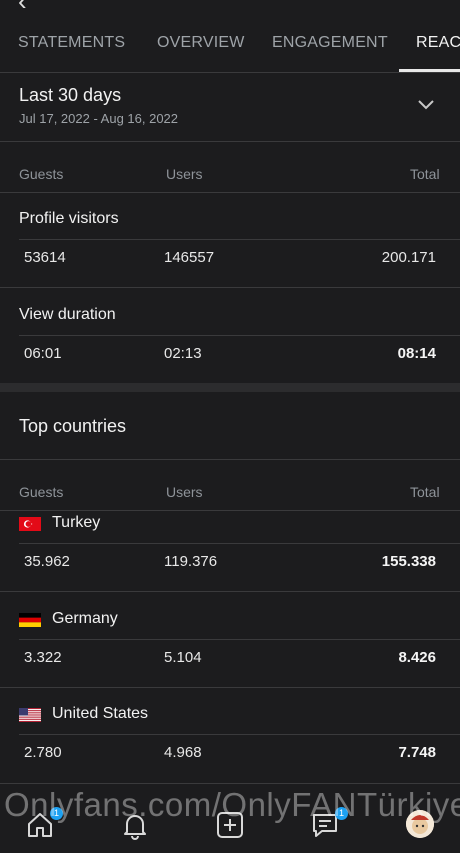 Image resolution: width=460 pixels, height=853 pixels. Describe the element at coordinates (76, 522) in the screenshot. I see `country-name: Turkey` at that location.